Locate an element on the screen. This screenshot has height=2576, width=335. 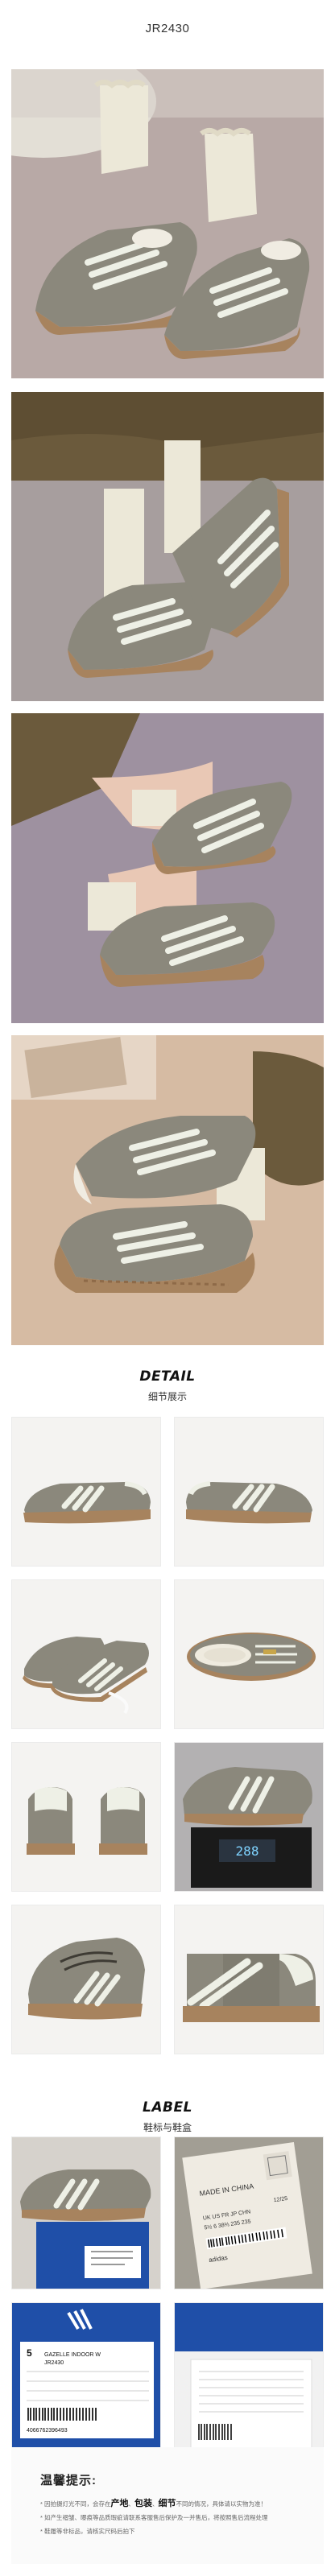
box-label-barcode: 4066762396493 is located at coordinates (47, 2431).